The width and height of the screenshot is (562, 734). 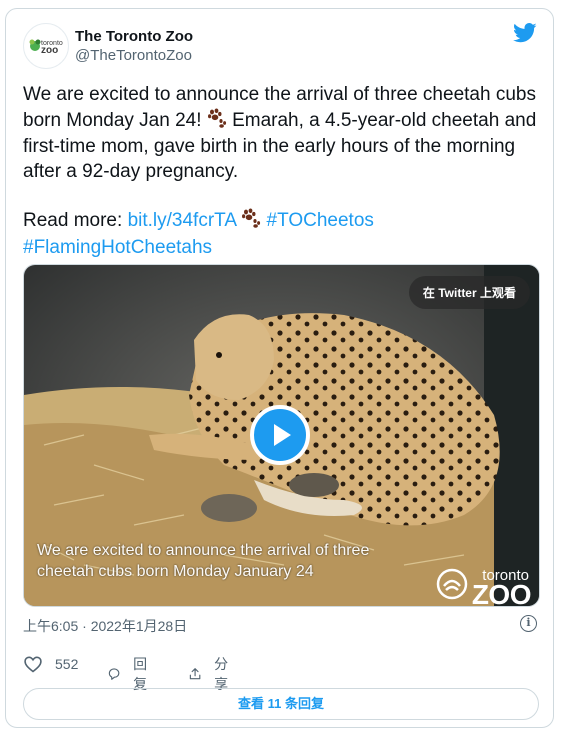 I want to click on zoo-logo-icon, so click(x=452, y=584).